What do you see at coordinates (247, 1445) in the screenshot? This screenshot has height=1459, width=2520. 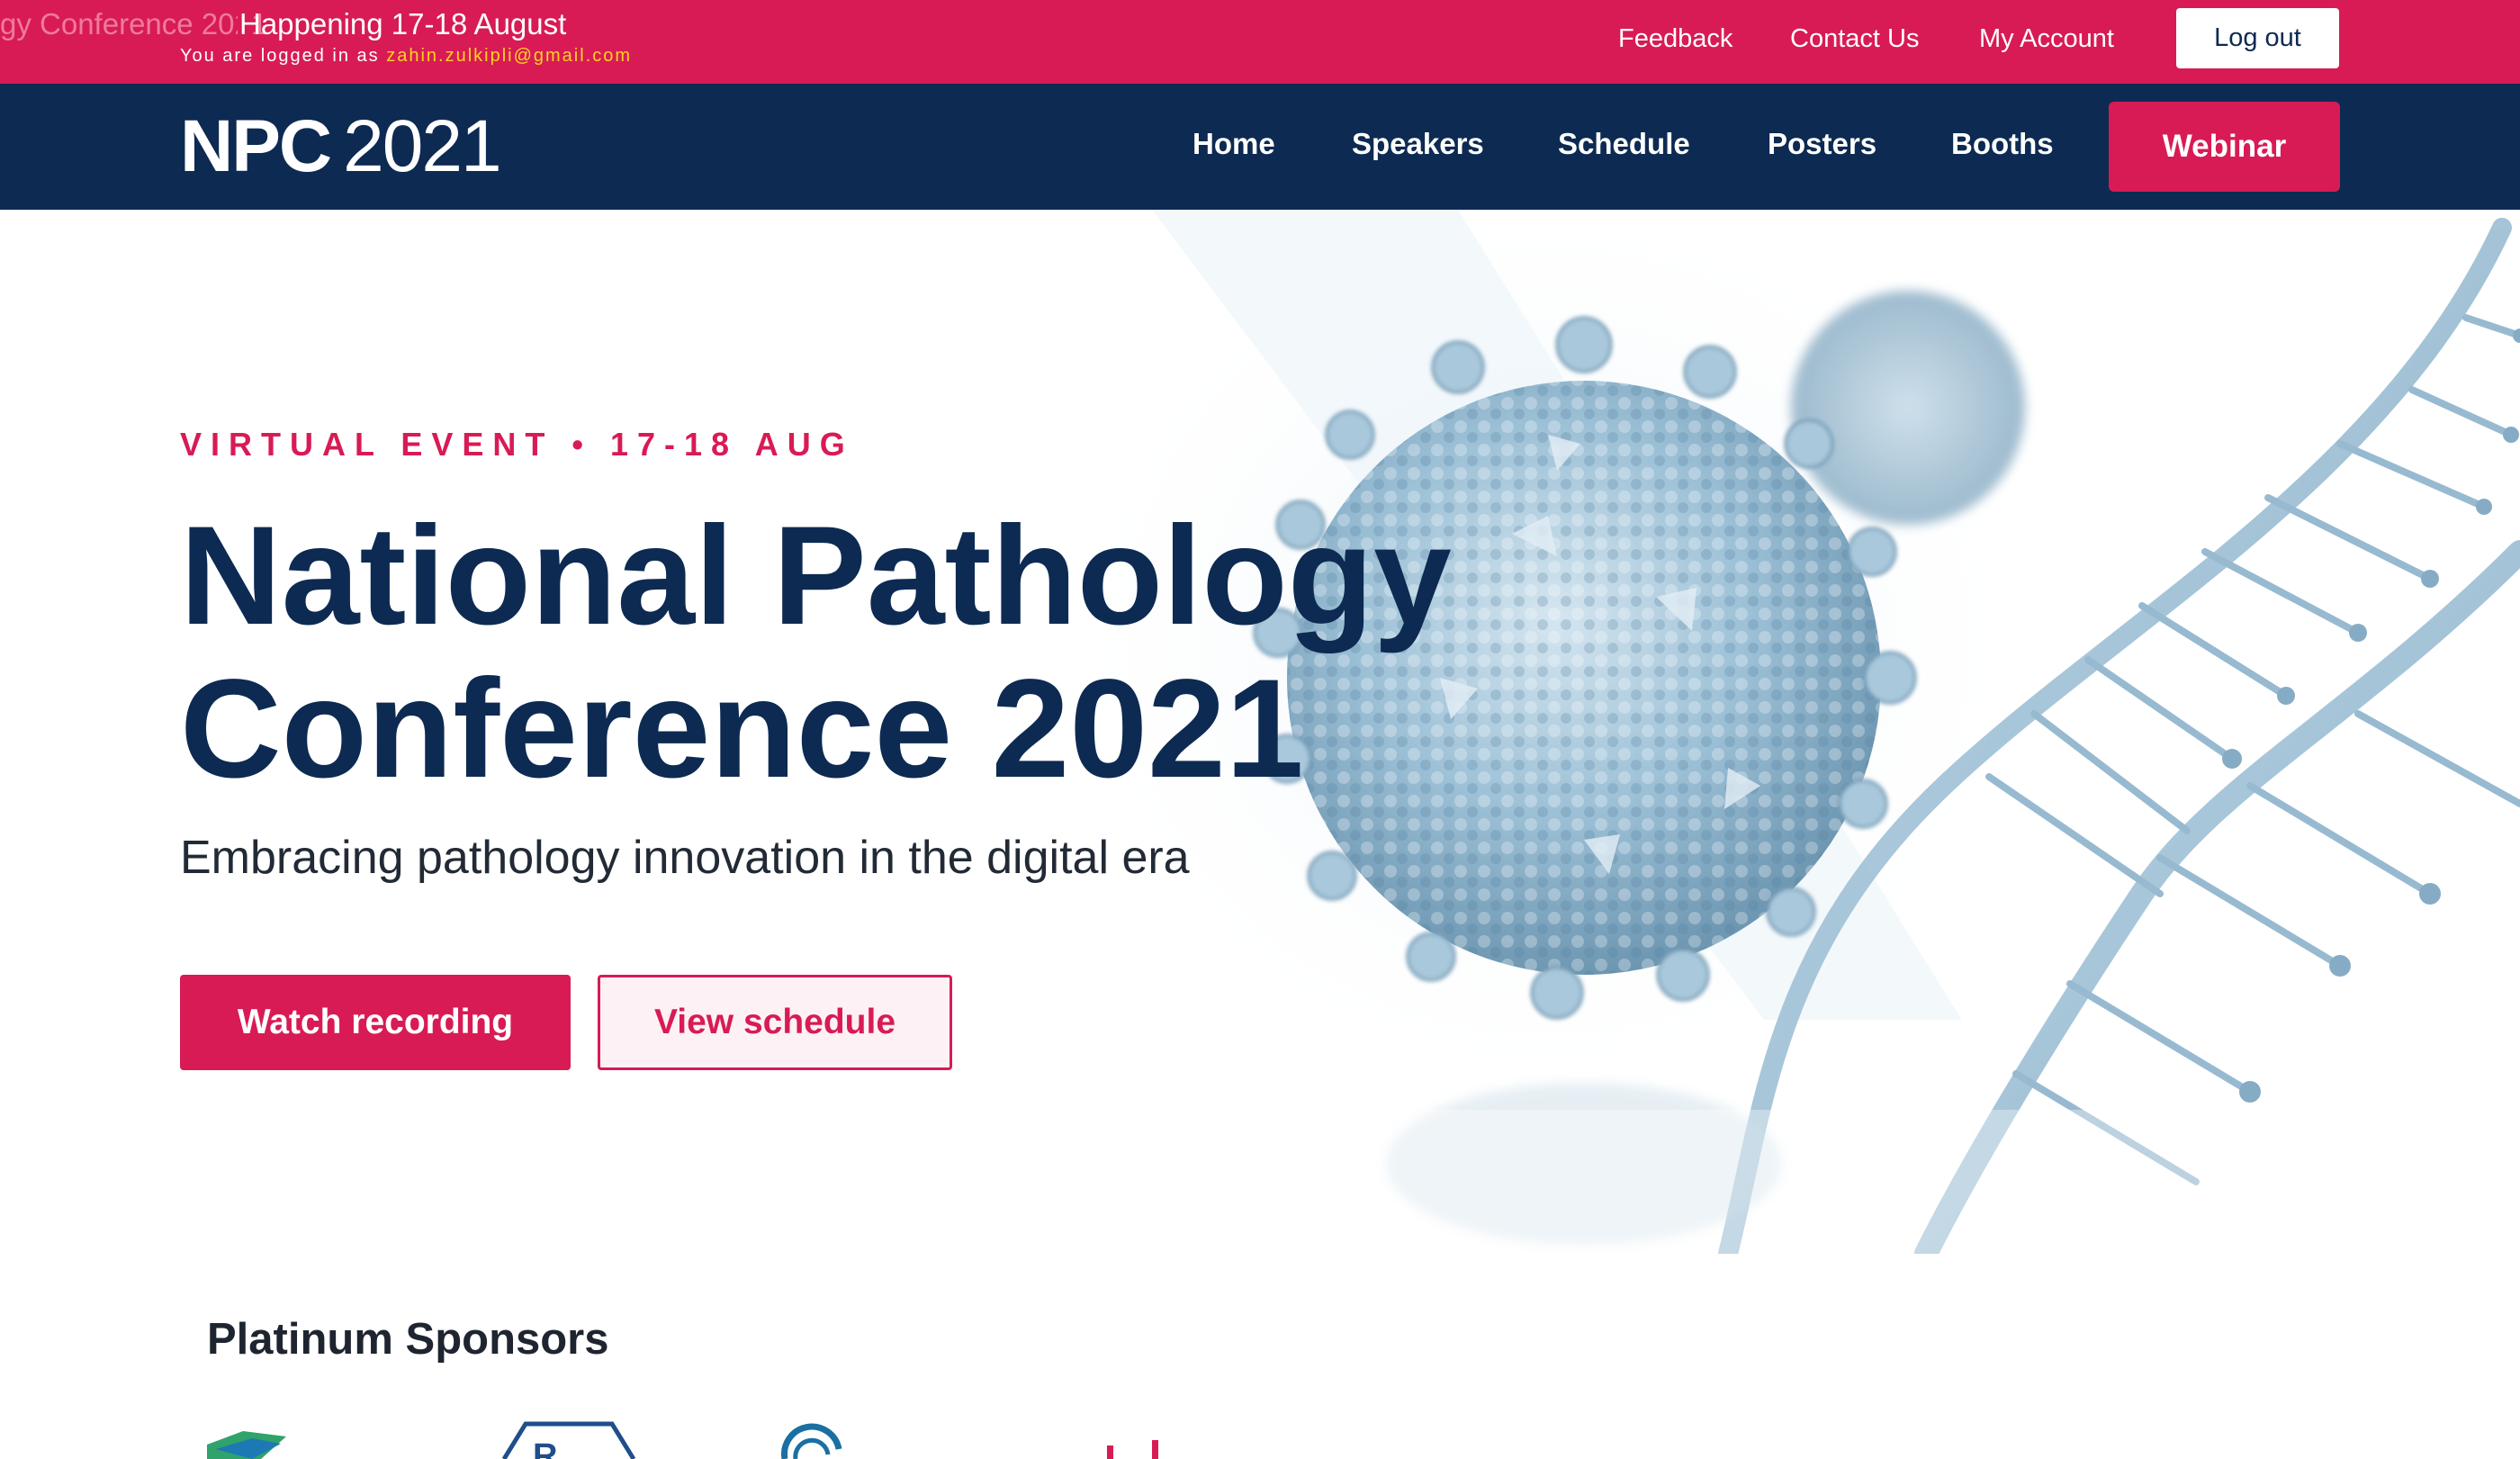 I see `sponsor-logo-1-icon` at bounding box center [247, 1445].